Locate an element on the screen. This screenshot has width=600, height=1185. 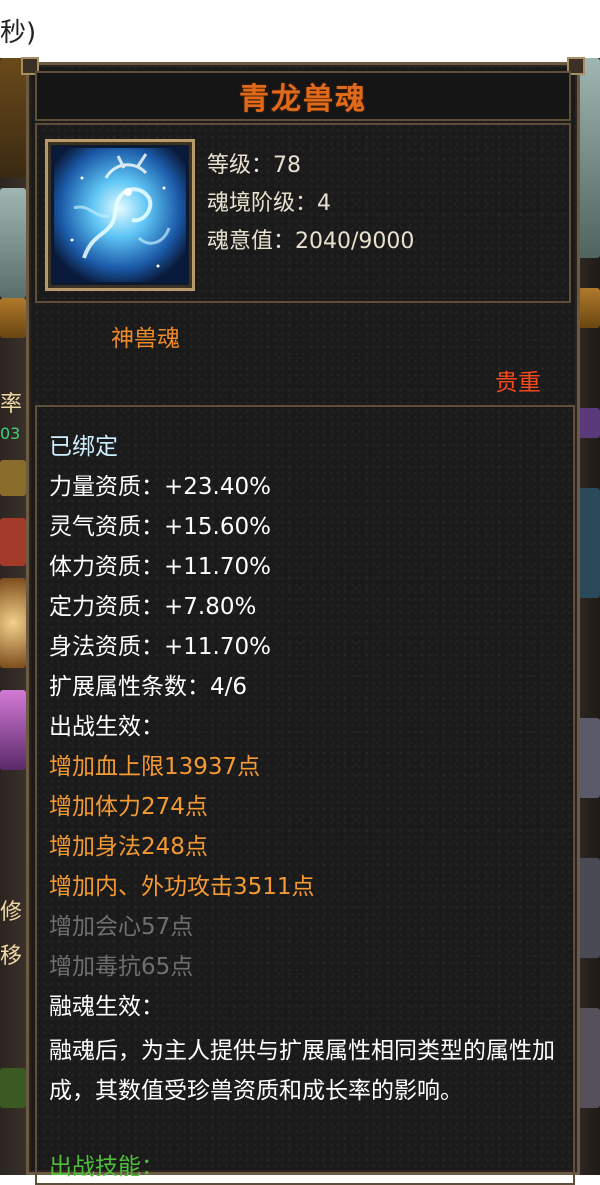
left-label-rate: 率 is located at coordinates (11, 404).